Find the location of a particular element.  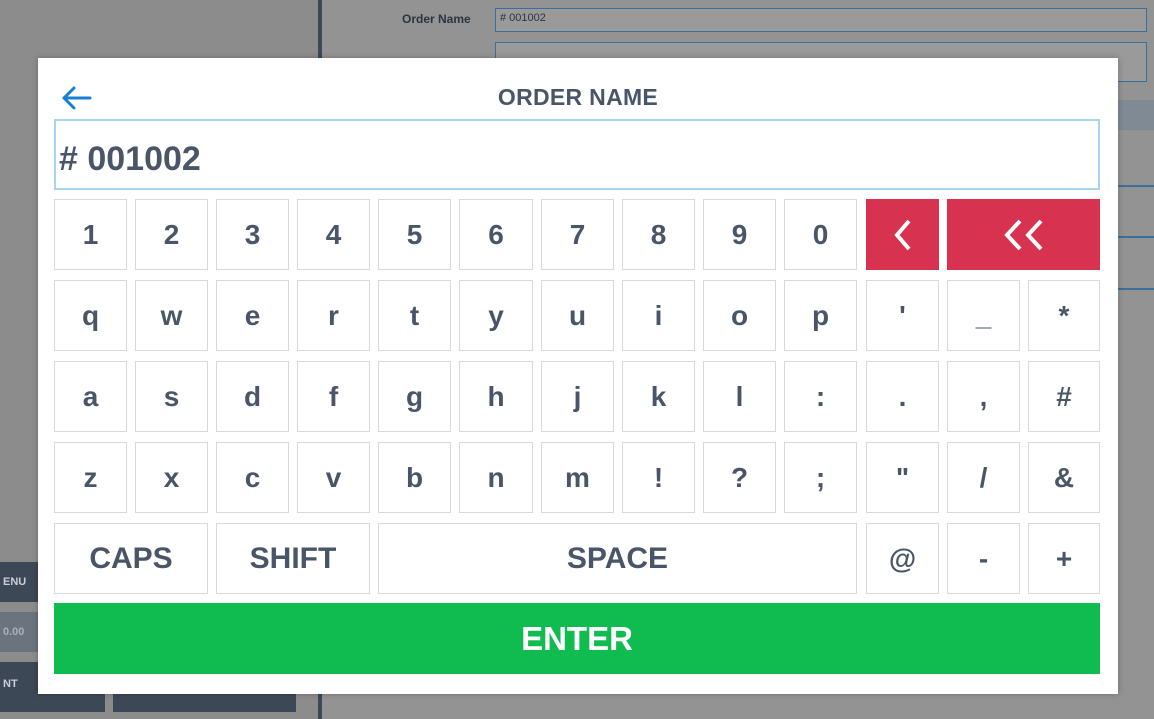

key-s: s is located at coordinates (171, 396).